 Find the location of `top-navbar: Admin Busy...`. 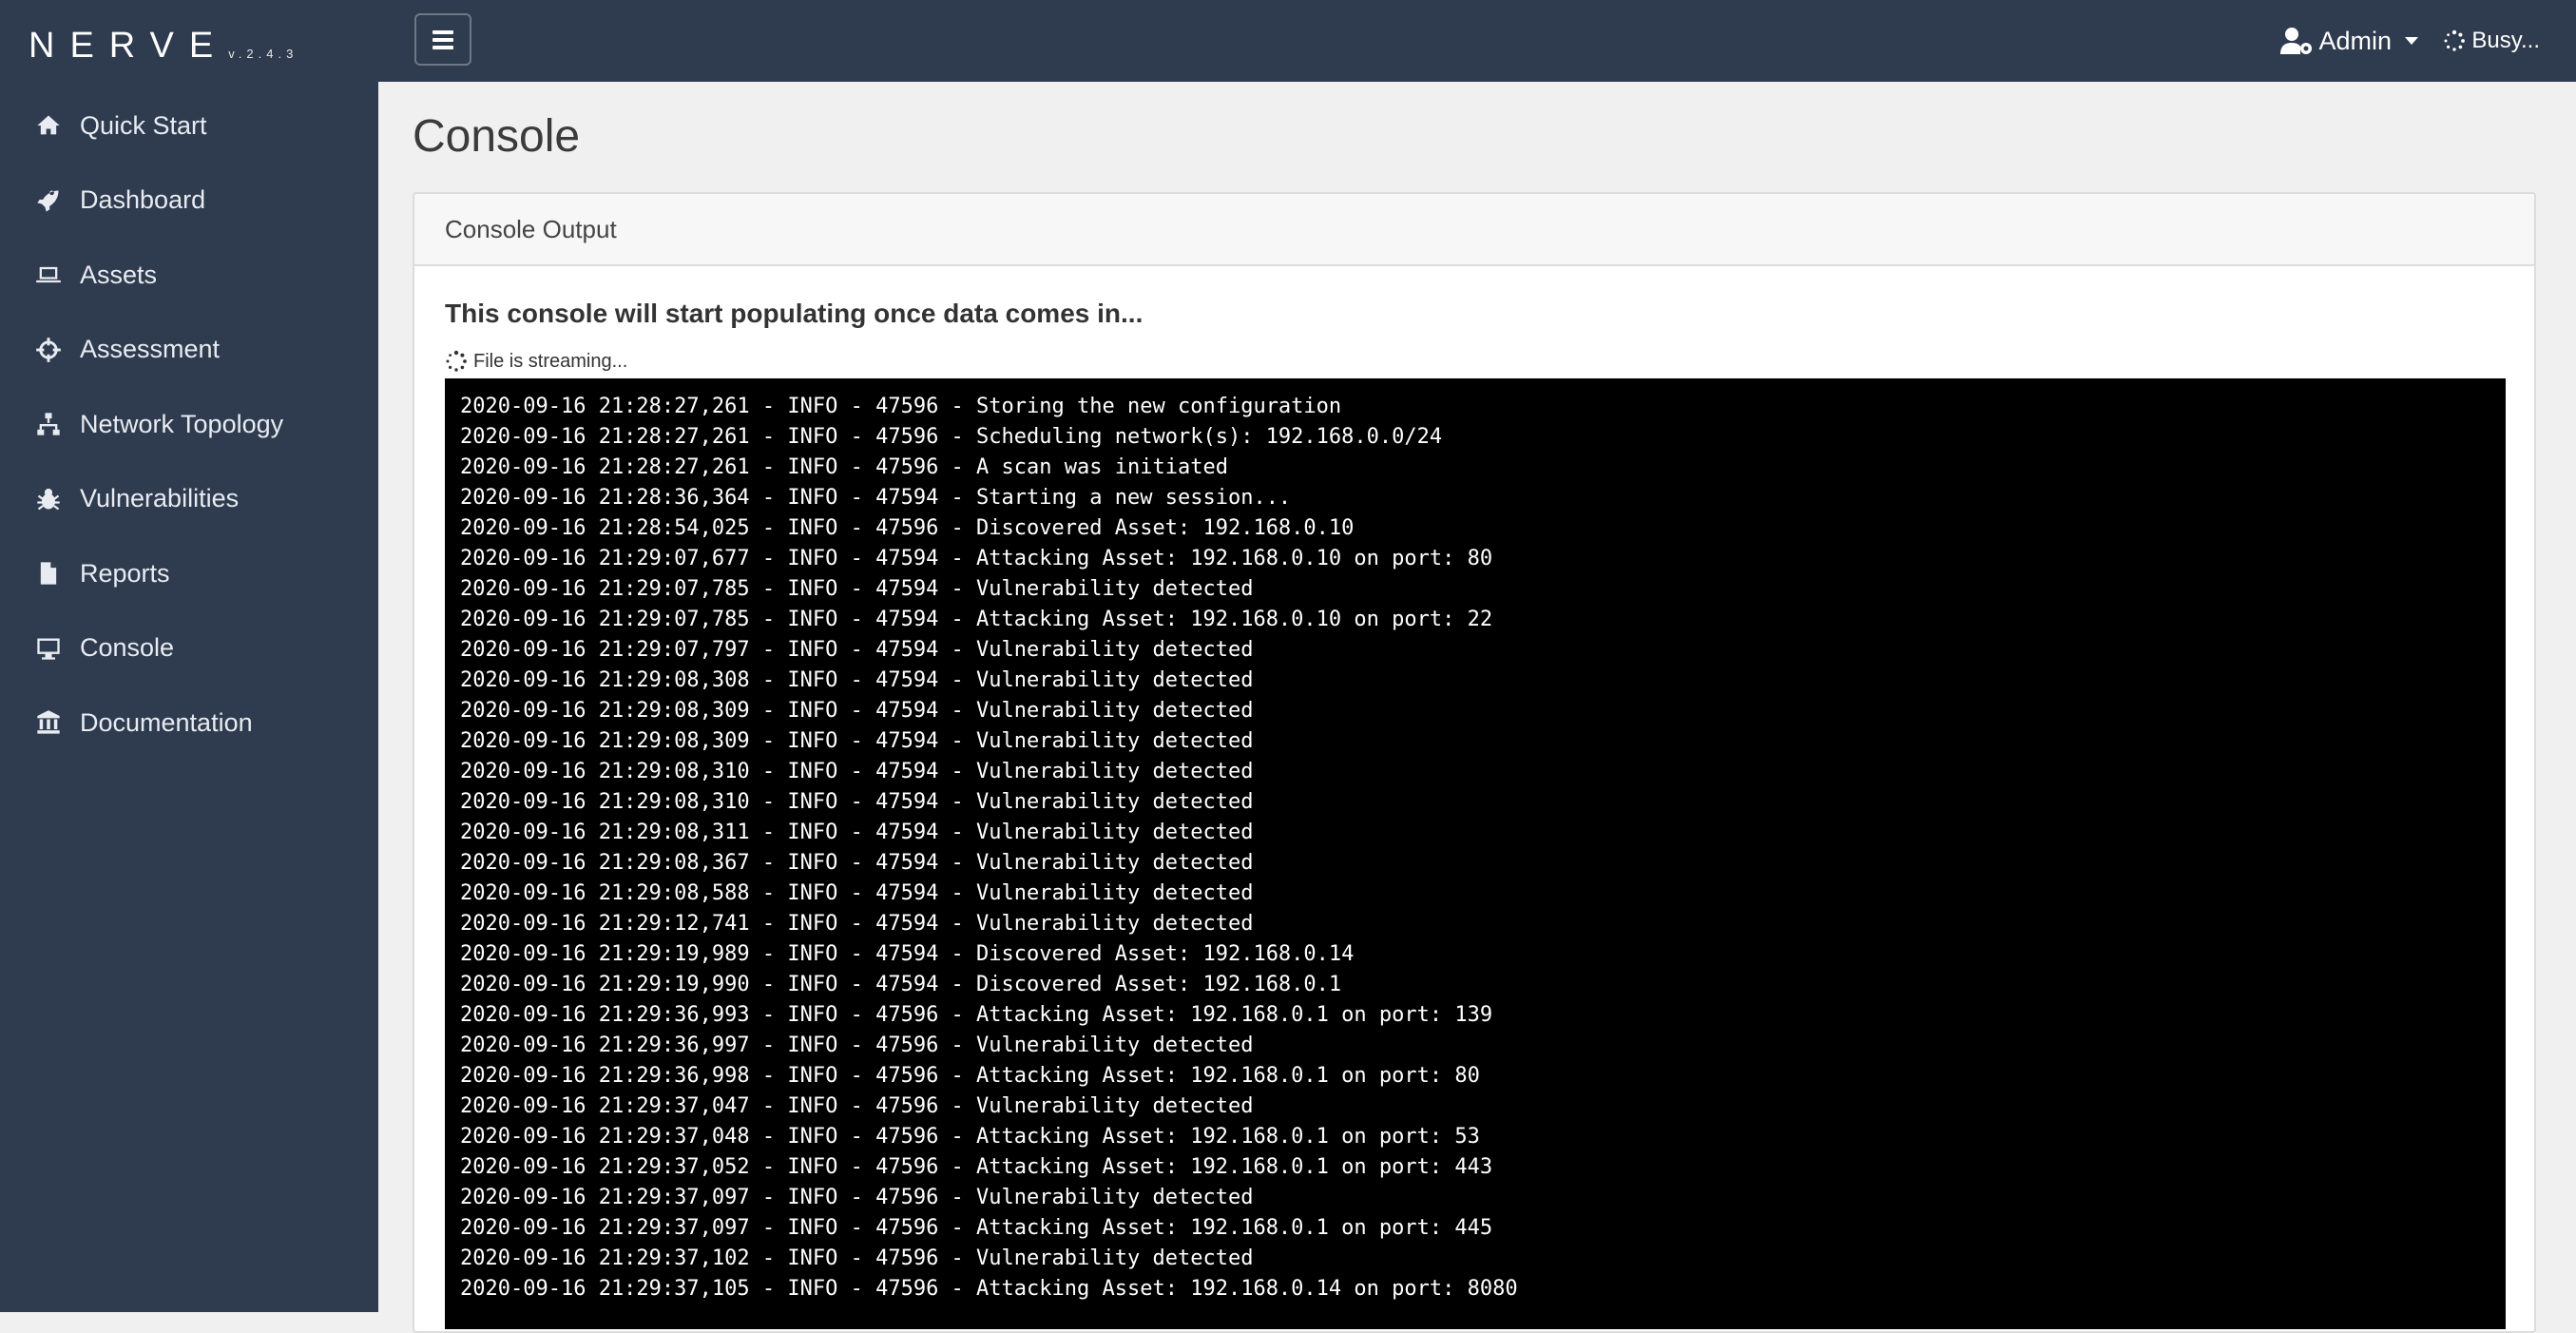

top-navbar: Admin Busy... is located at coordinates (1477, 41).